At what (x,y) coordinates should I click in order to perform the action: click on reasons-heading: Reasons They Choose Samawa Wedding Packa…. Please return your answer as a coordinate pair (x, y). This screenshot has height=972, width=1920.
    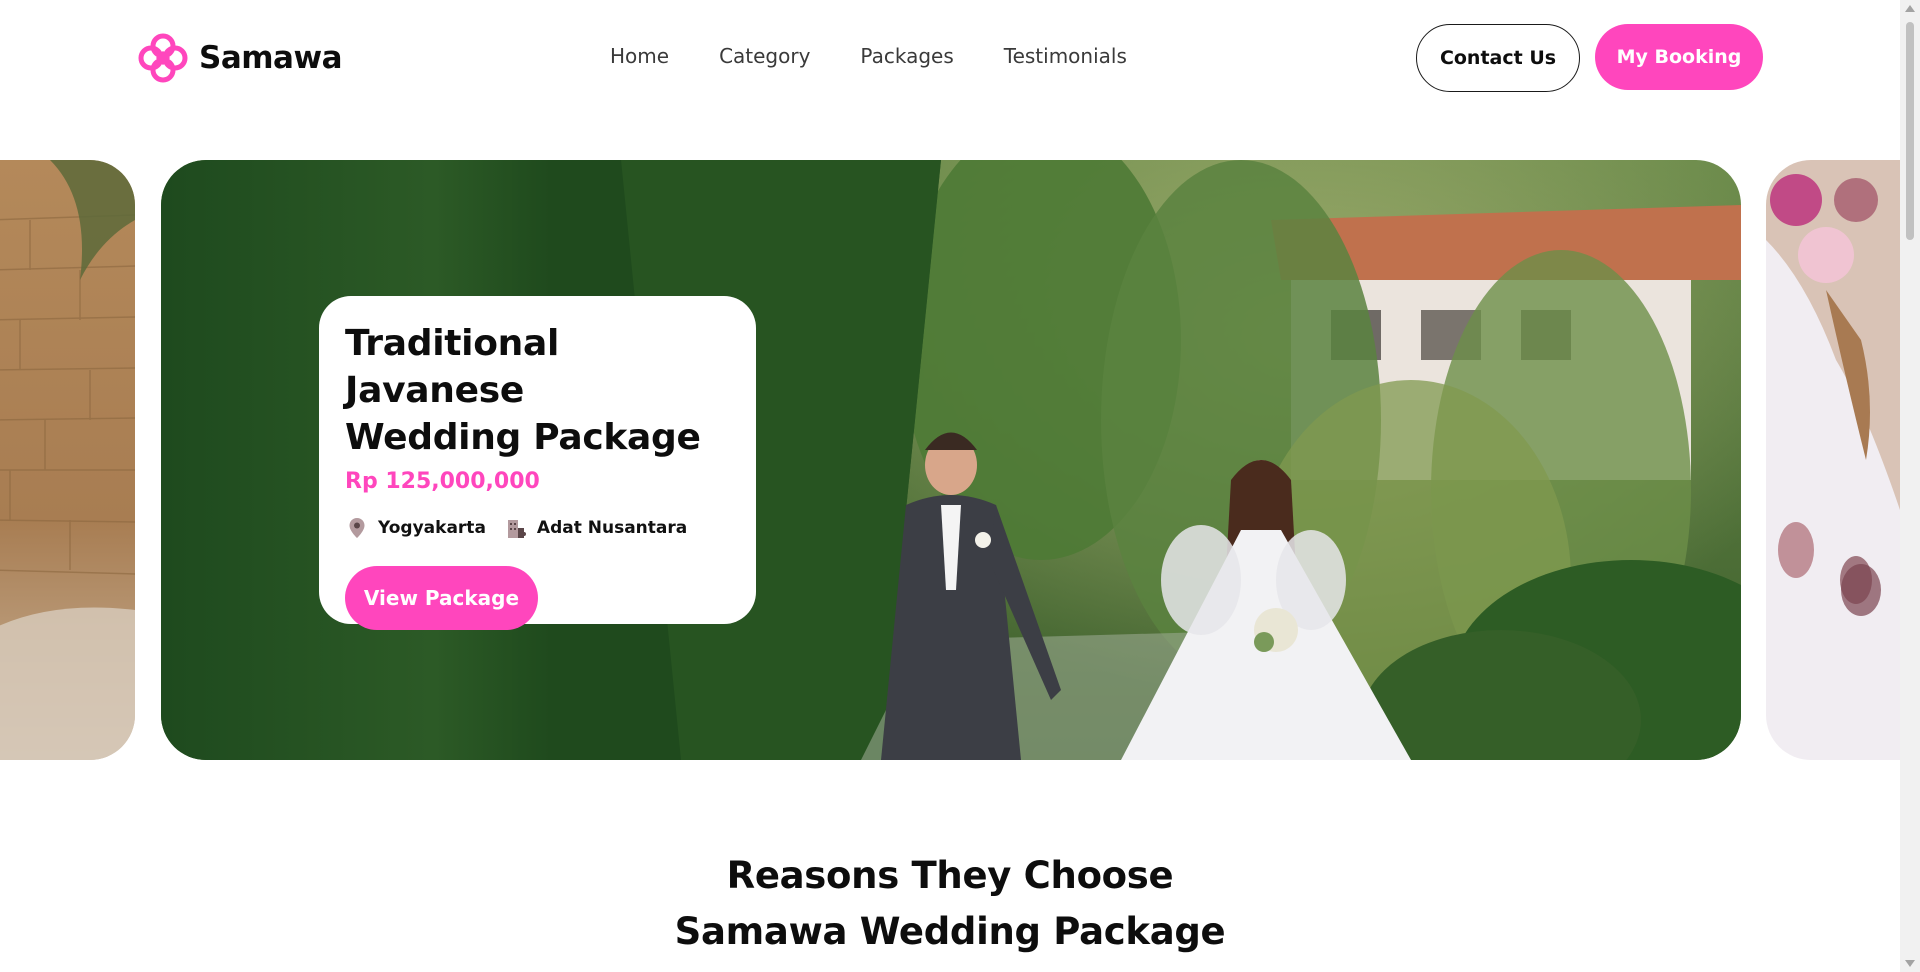
    Looking at the image, I should click on (950, 904).